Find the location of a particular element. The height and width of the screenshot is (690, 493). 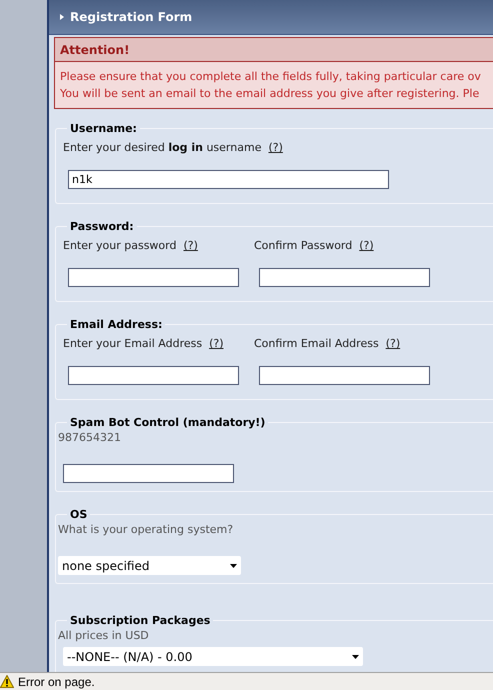

triangle-icon is located at coordinates (62, 17).